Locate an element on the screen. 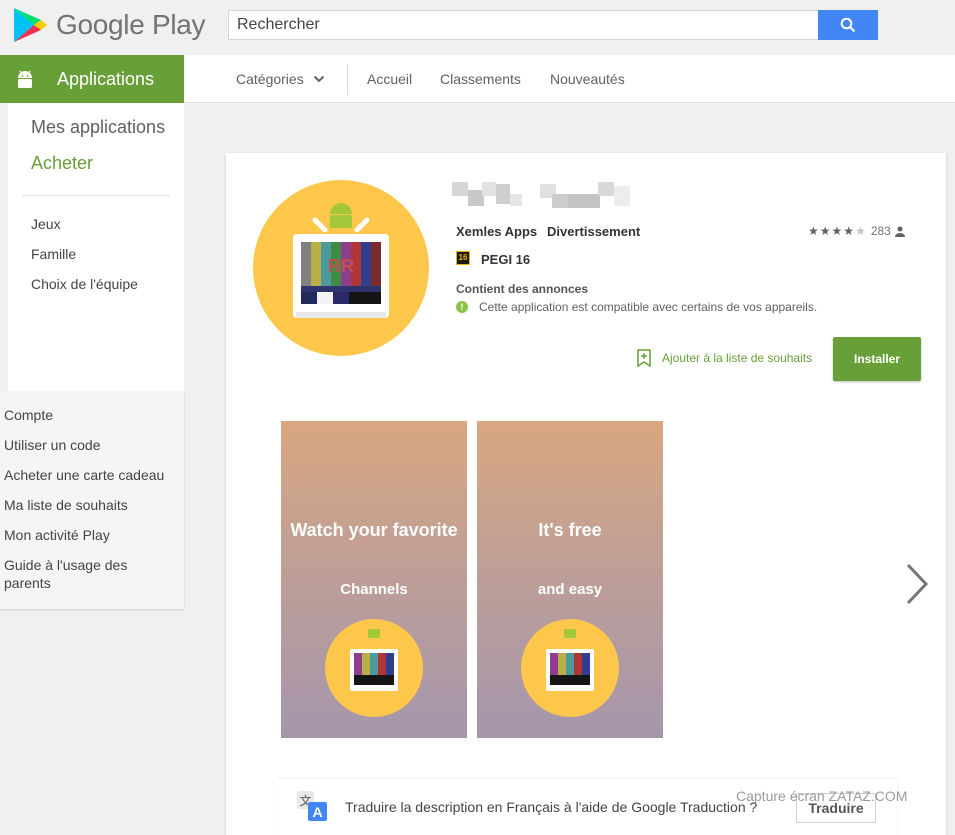  screenshot-2: It's free and easy is located at coordinates (570, 579).